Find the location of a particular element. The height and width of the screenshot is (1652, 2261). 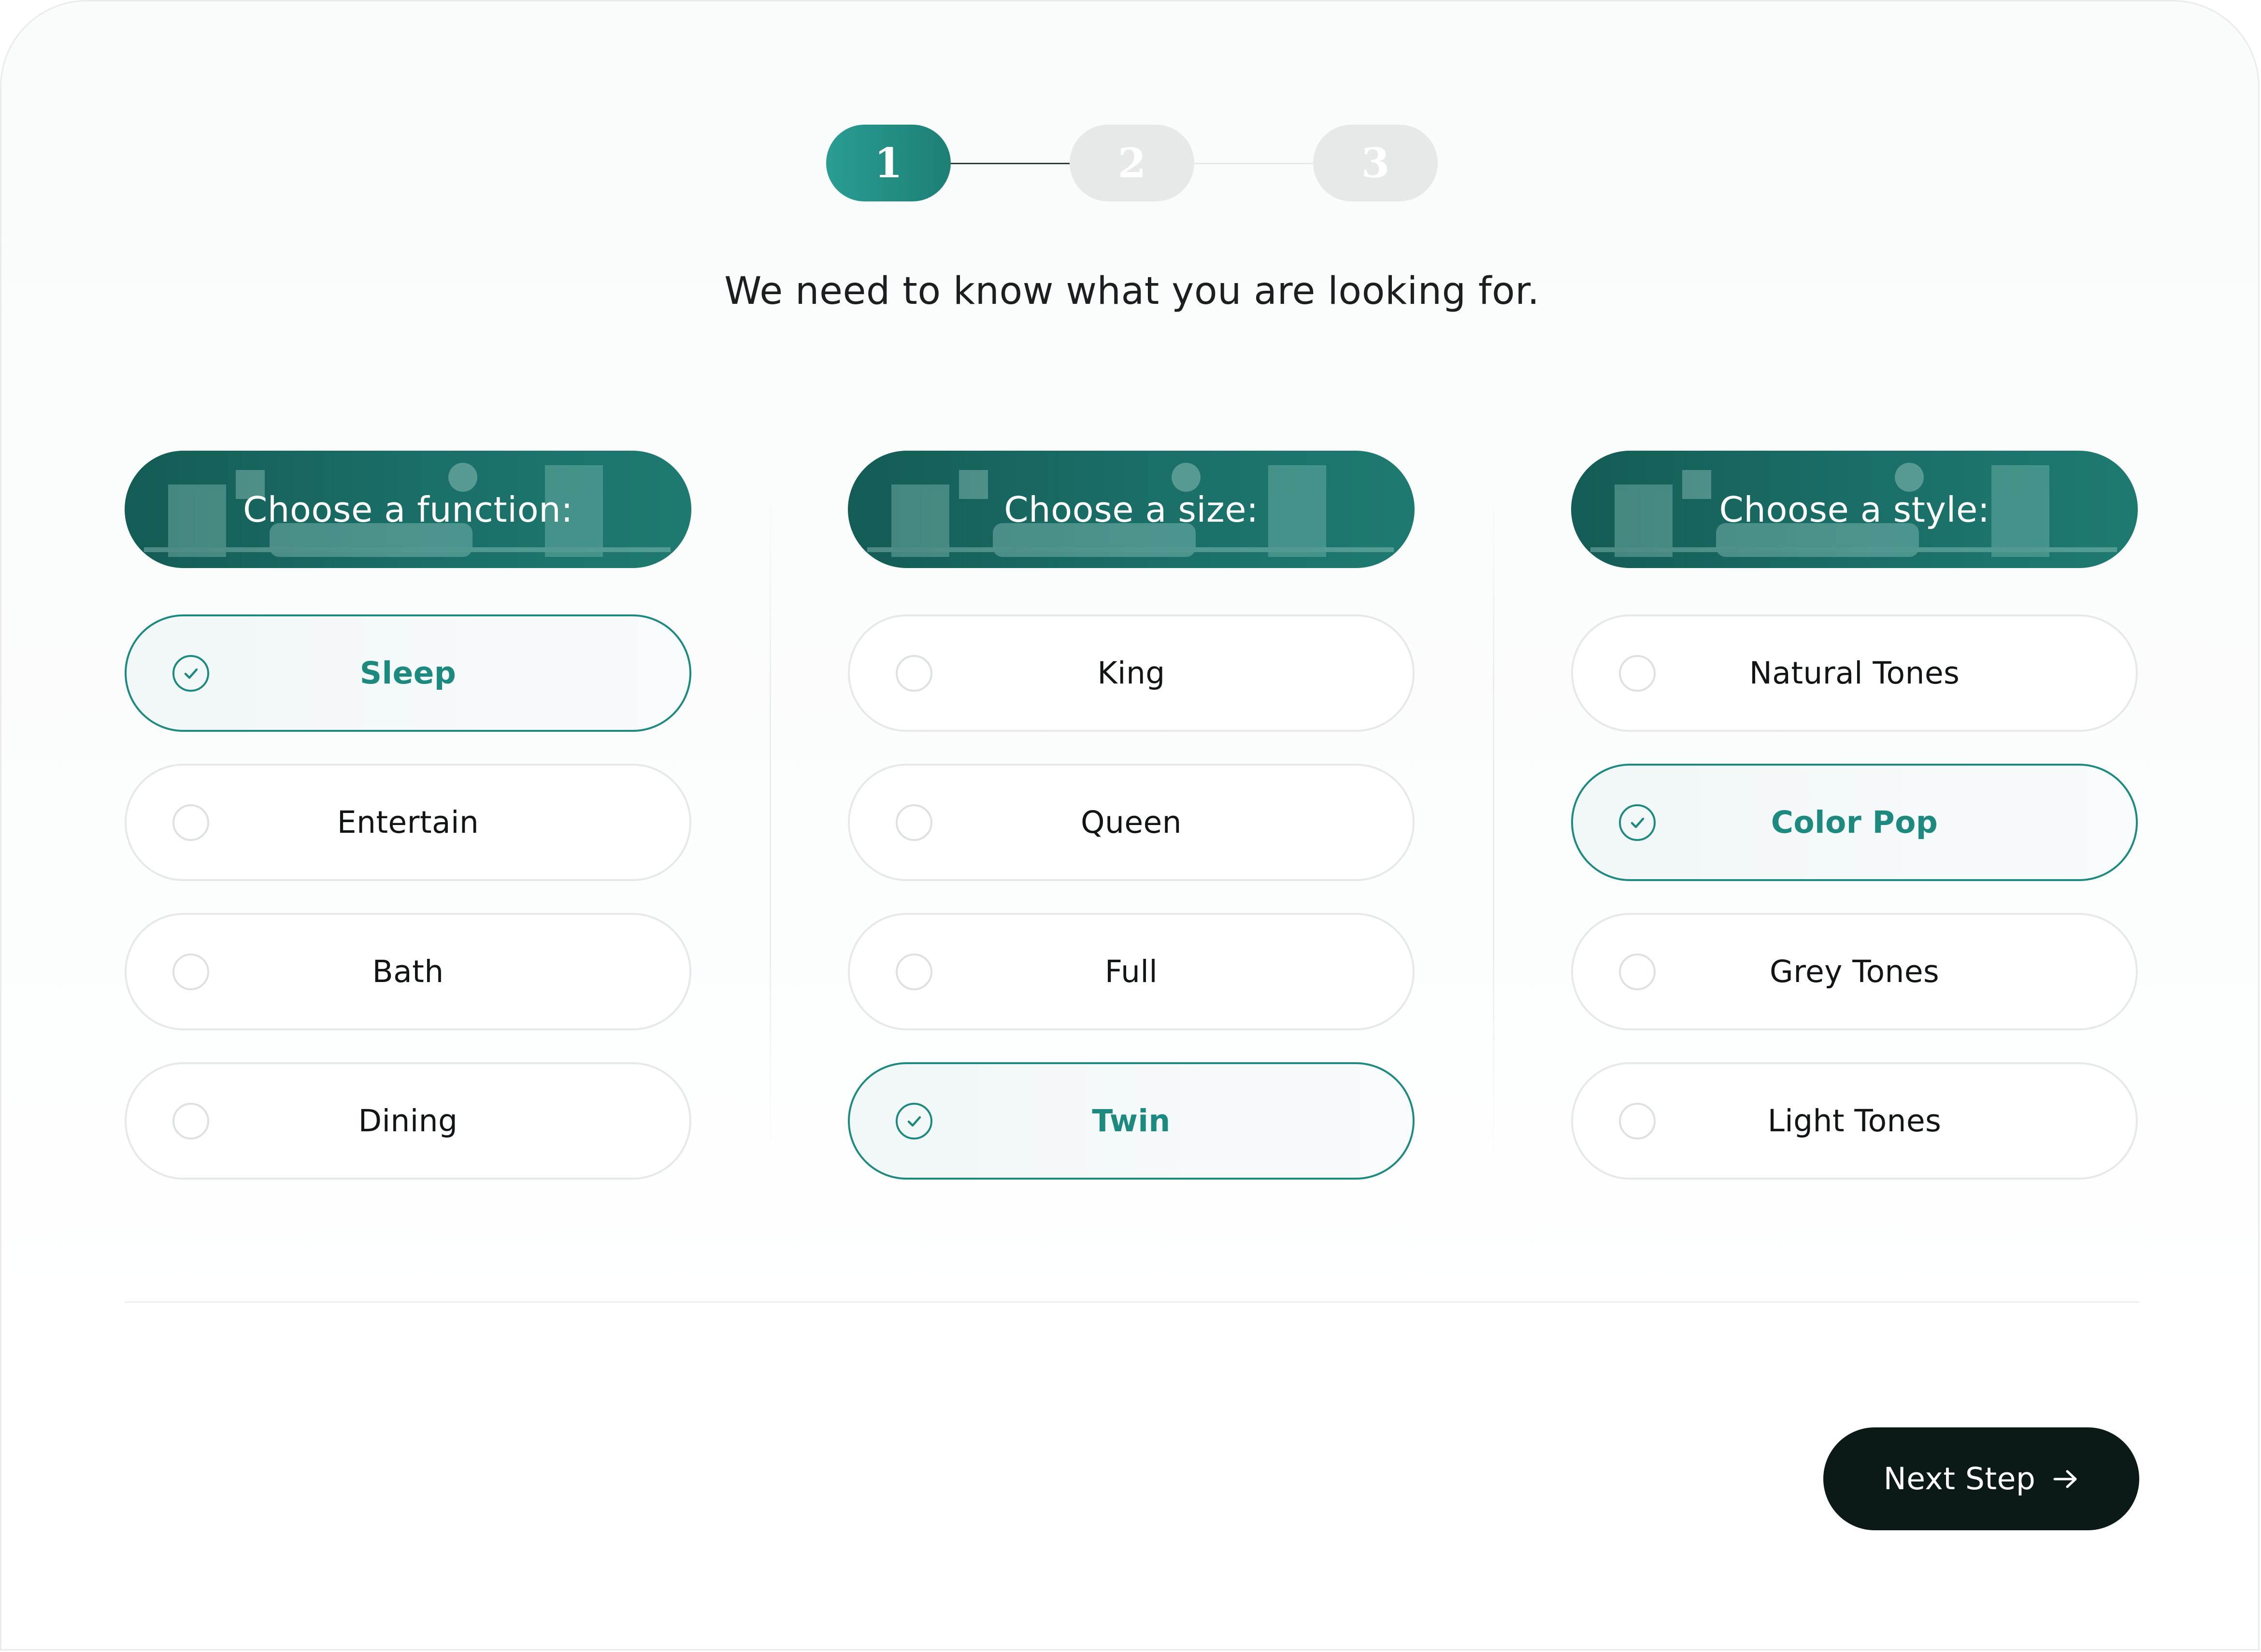

option-label: Sleep is located at coordinates (408, 673).